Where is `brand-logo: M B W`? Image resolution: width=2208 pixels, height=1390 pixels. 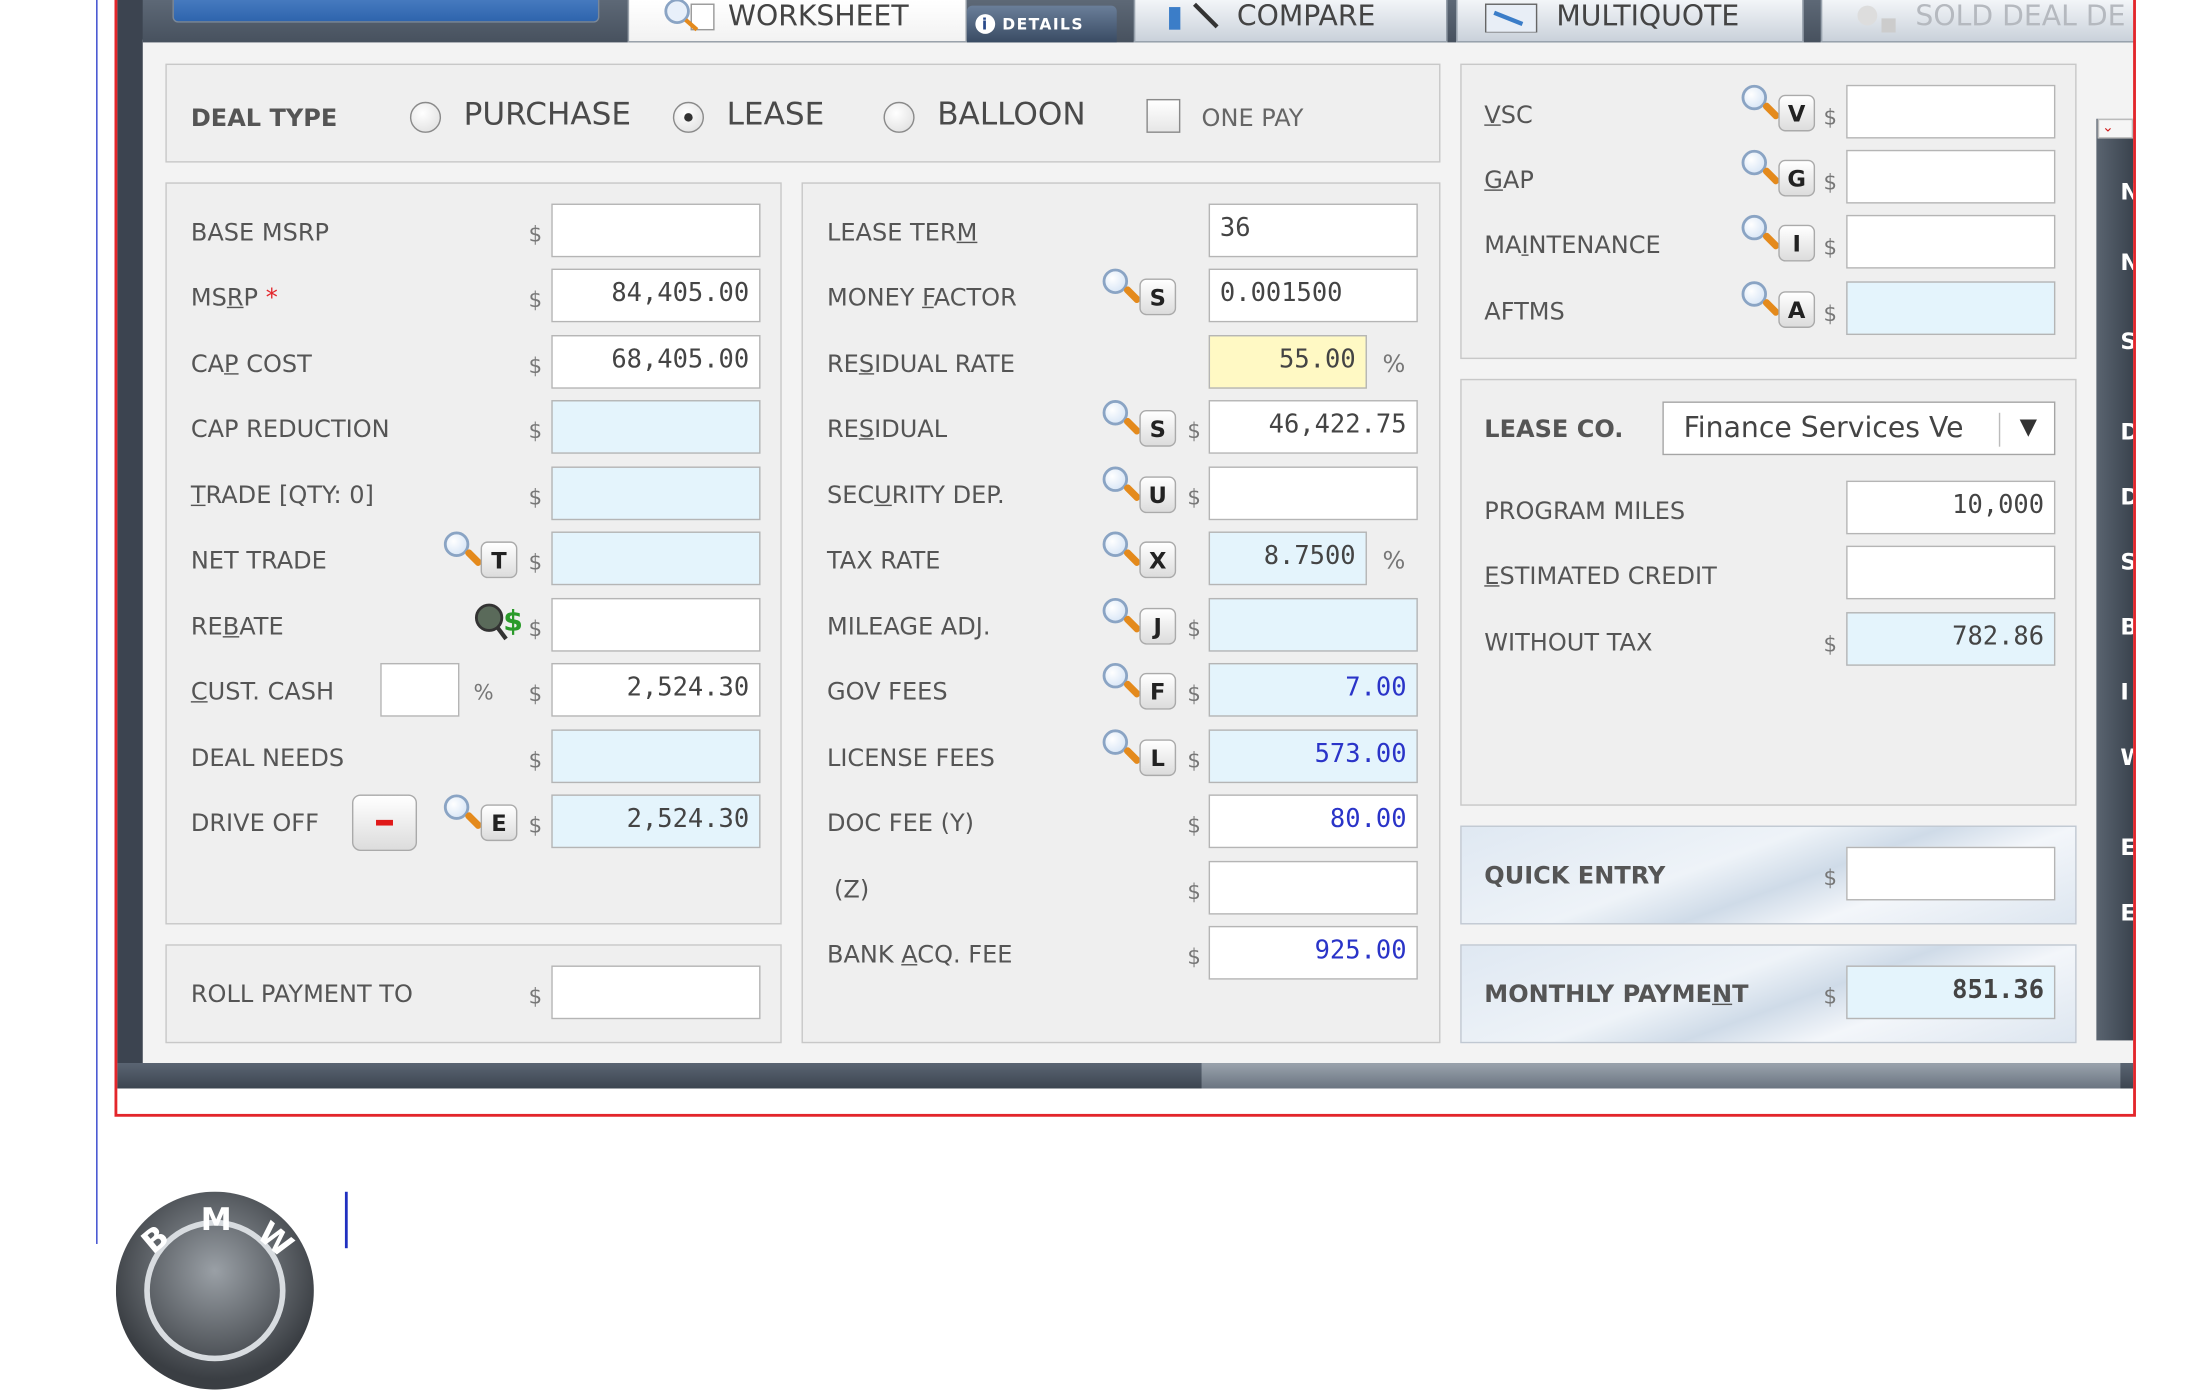 brand-logo: M B W is located at coordinates (214, 1290).